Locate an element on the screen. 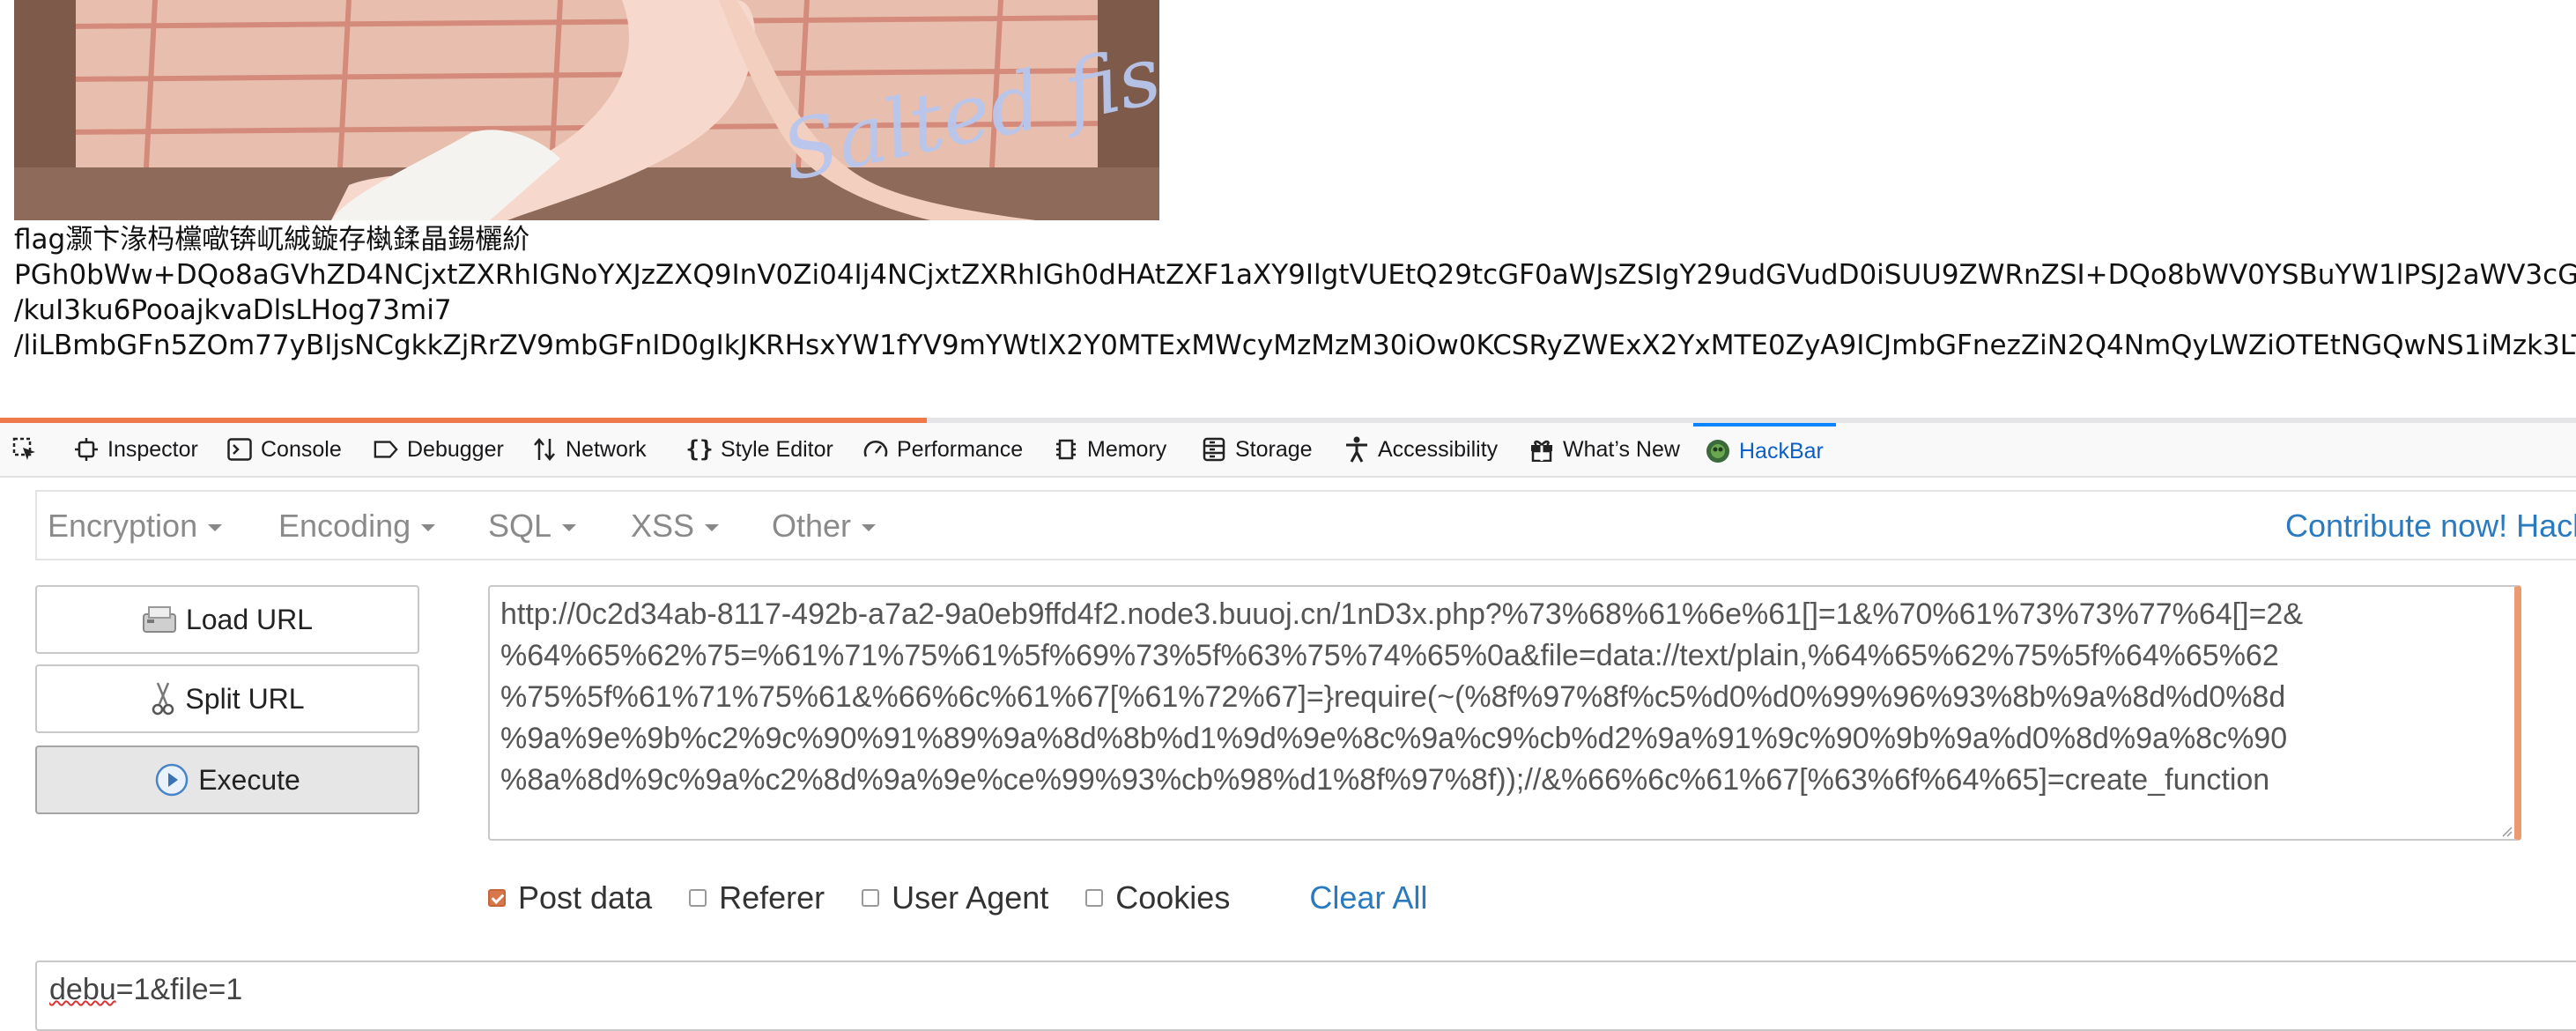  tab-label: HackBar is located at coordinates (1782, 451).